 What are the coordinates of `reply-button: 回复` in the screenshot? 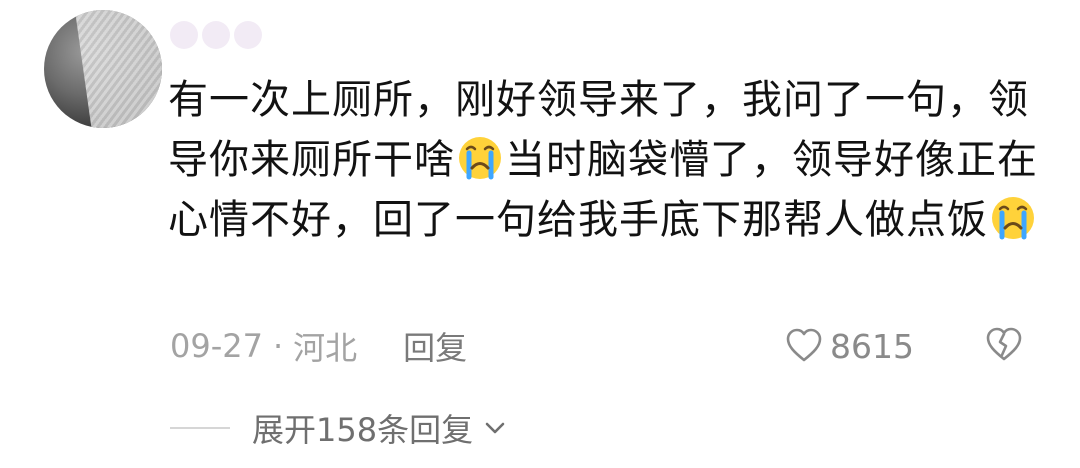 It's located at (435, 346).